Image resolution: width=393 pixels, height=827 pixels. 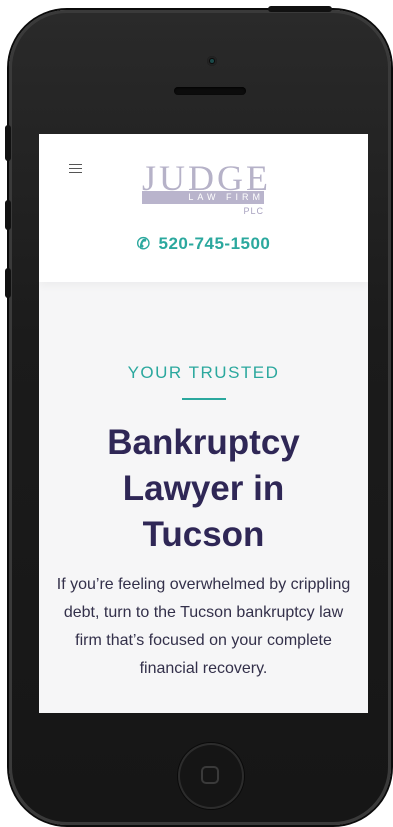 What do you see at coordinates (205, 189) in the screenshot?
I see `firm-logo: JUDGE LAW FIRM PLC` at bounding box center [205, 189].